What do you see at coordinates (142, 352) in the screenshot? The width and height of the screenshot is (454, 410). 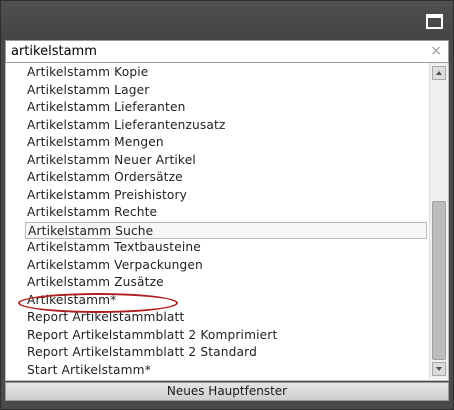 I see `list-item: Report Artikelstammblatt 2 Standard` at bounding box center [142, 352].